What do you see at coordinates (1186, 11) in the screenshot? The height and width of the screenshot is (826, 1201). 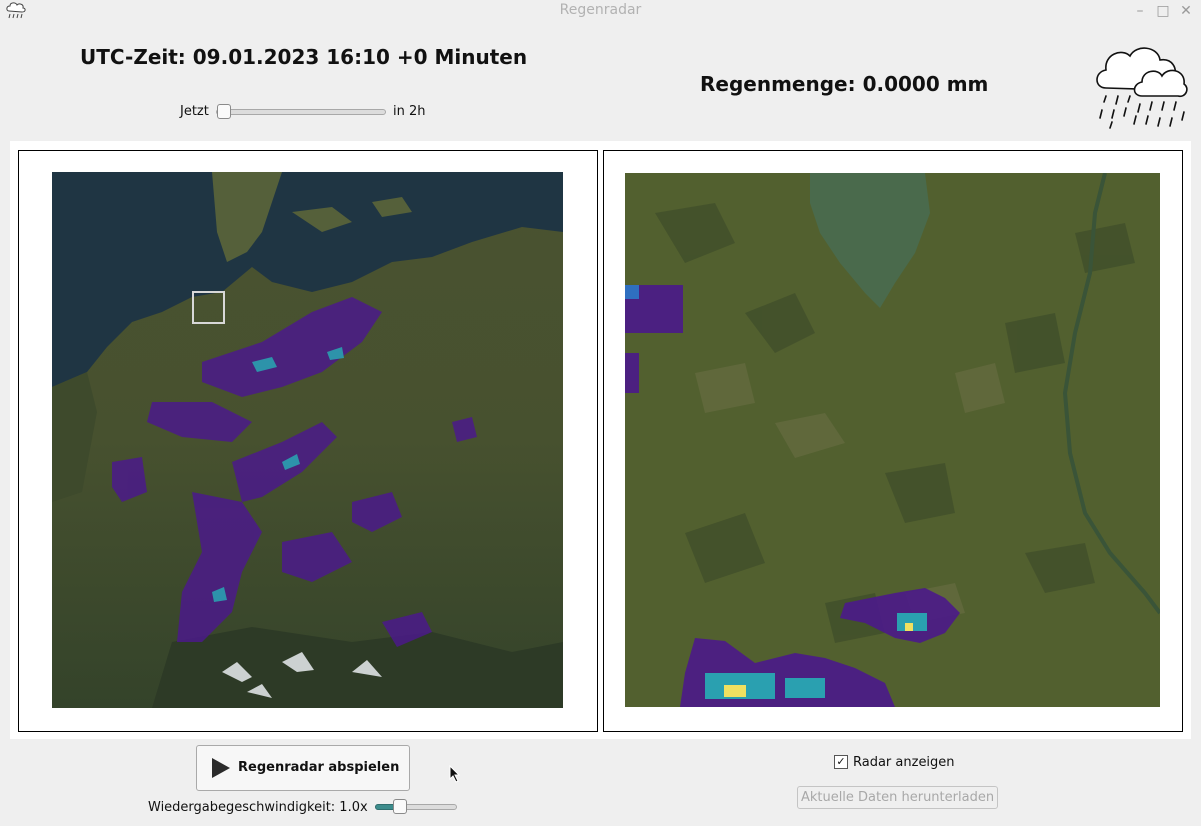 I see `close-icon: ✕` at bounding box center [1186, 11].